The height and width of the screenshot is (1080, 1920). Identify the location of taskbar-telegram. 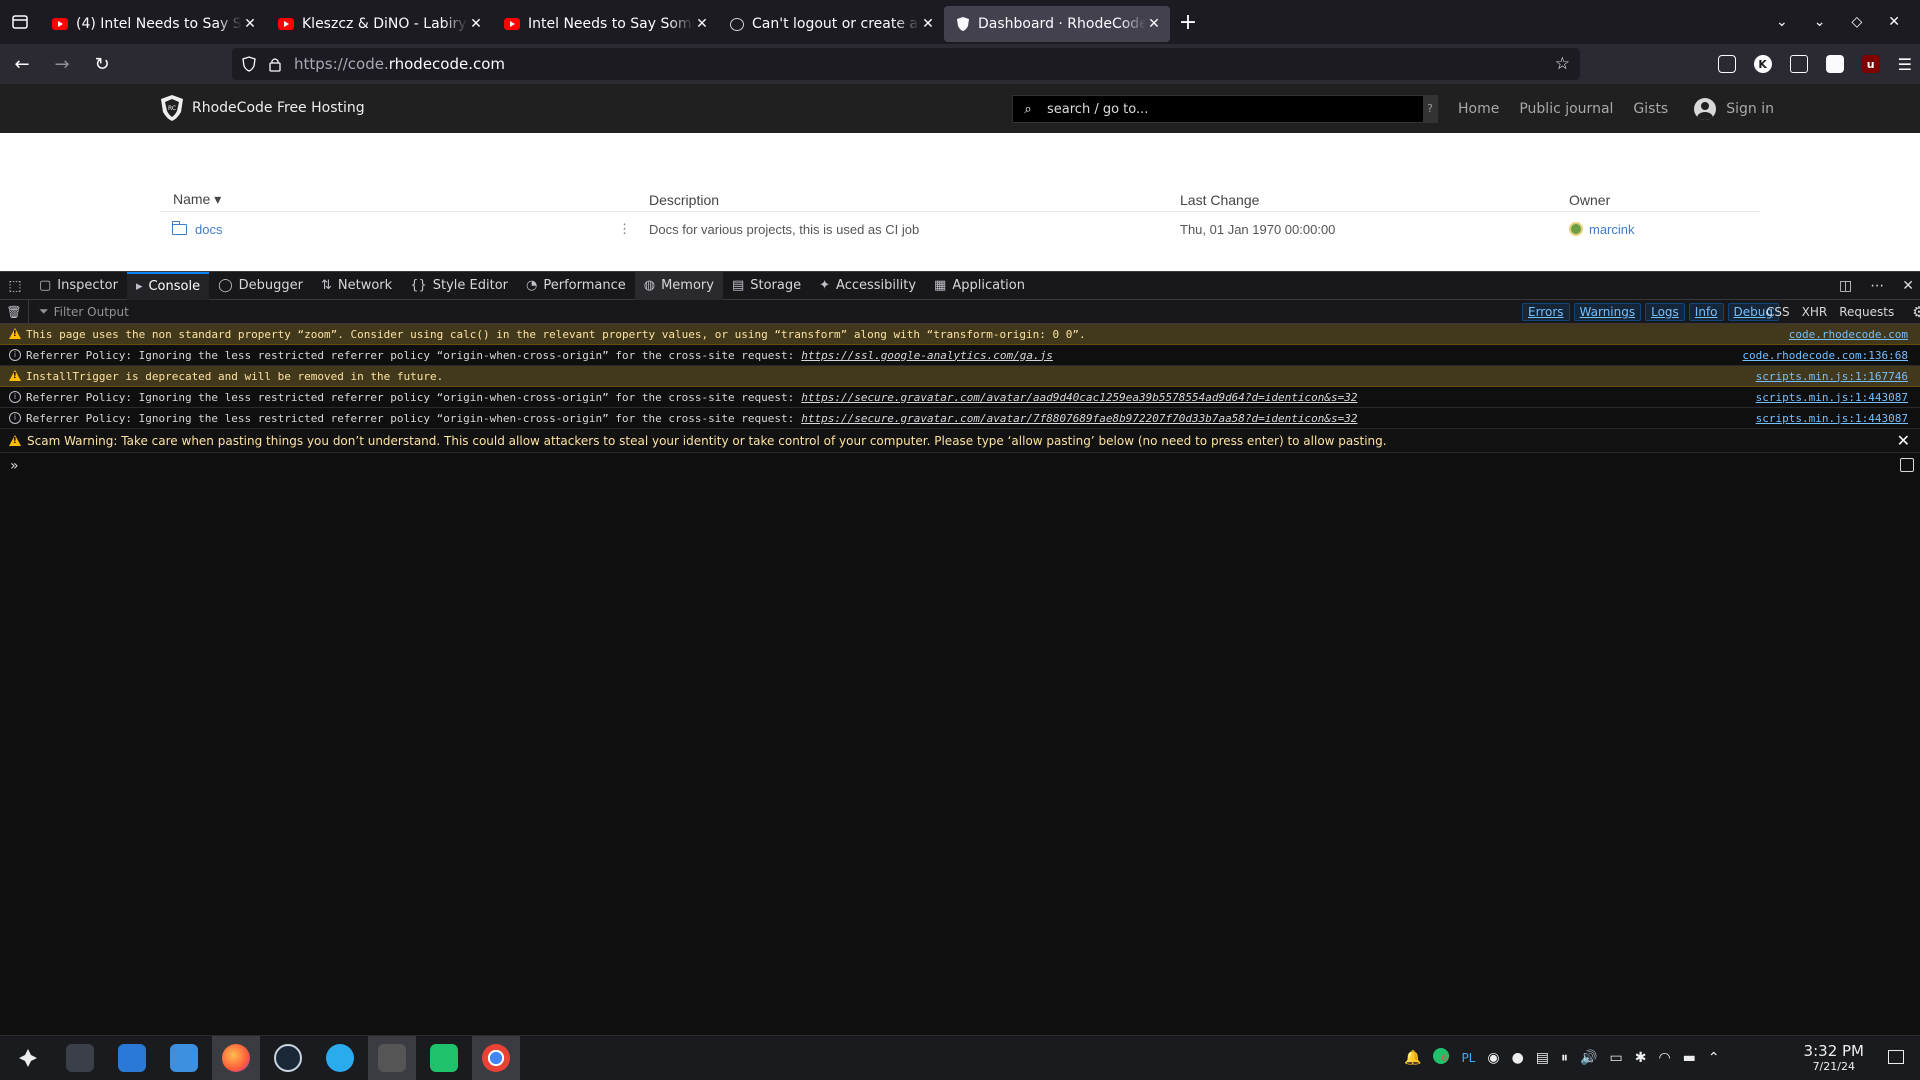
(340, 1058).